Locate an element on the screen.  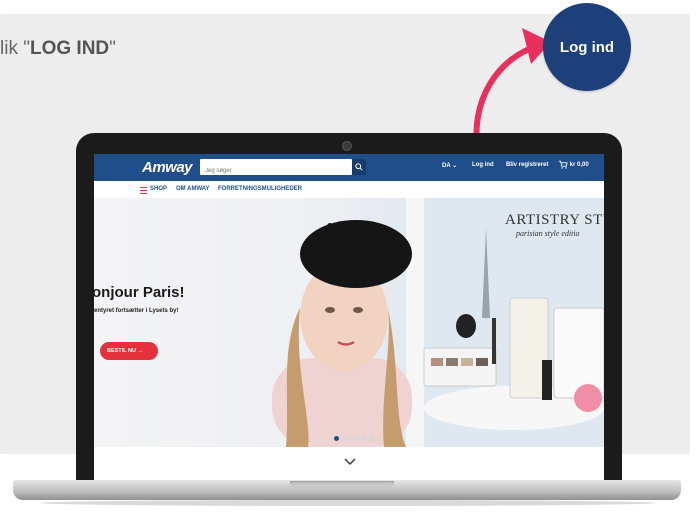
amway-logo: Amway is located at coordinates (167, 167).